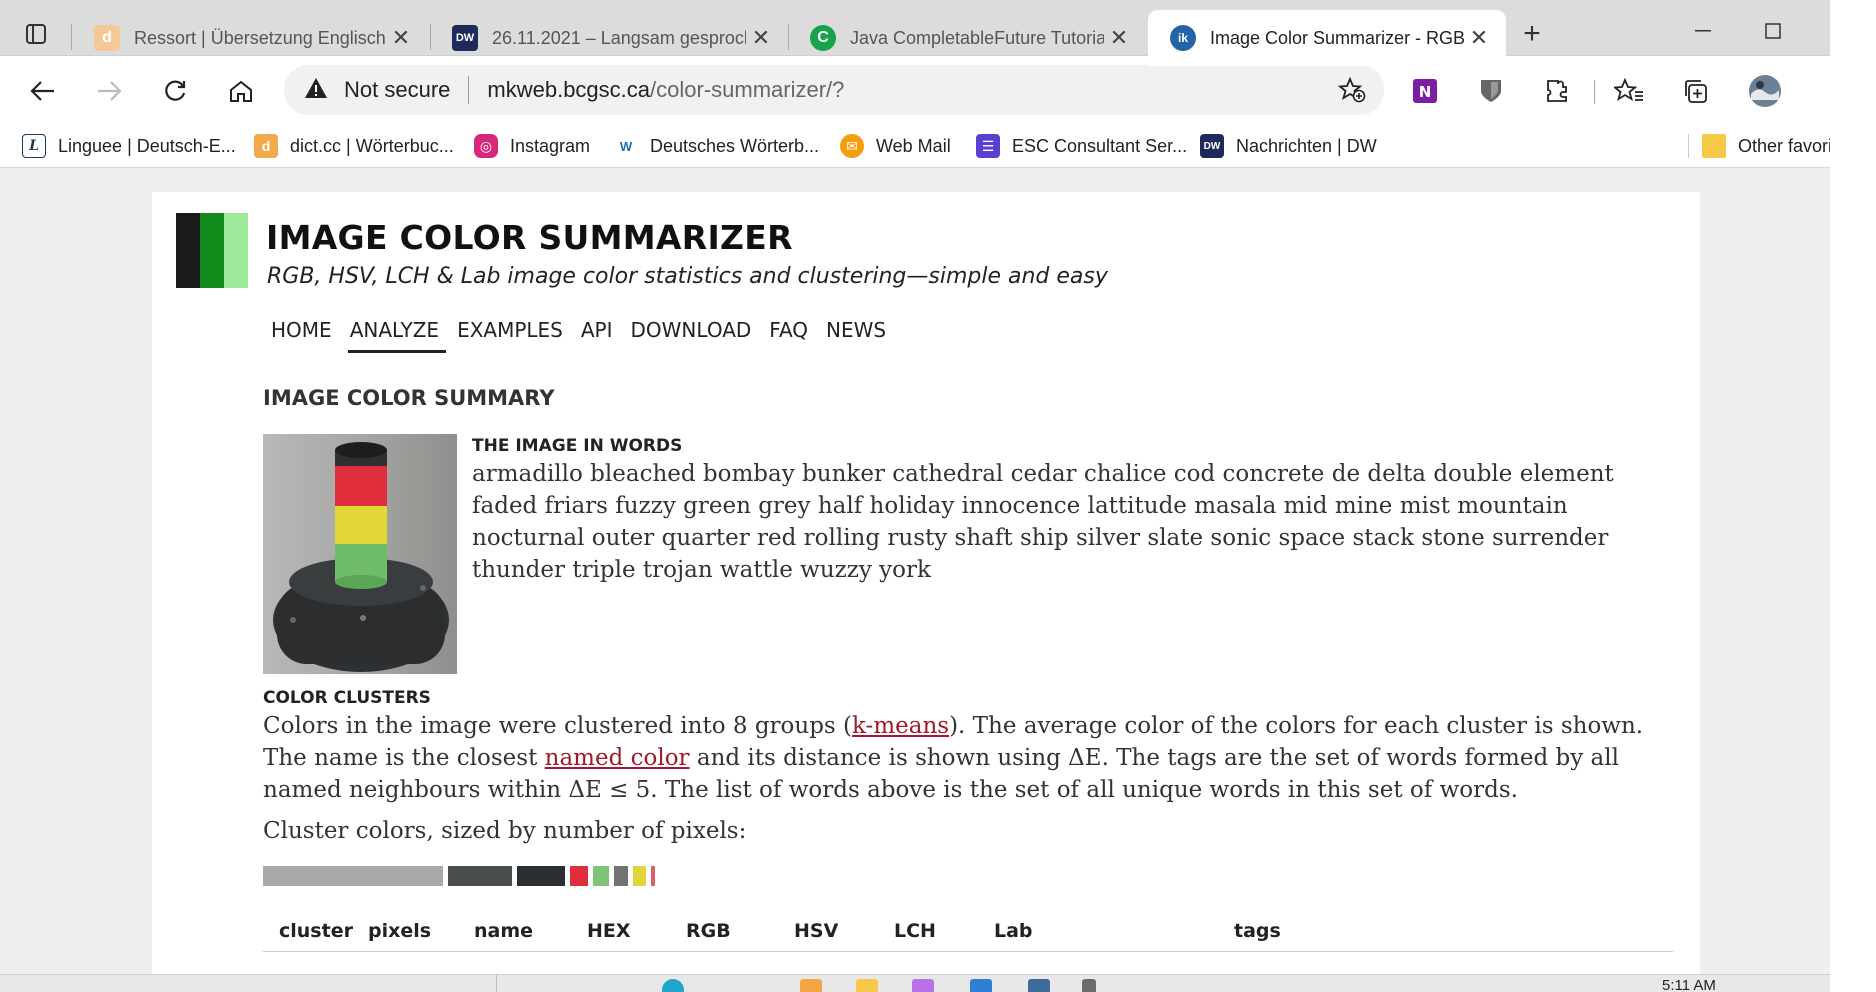  What do you see at coordinates (619, 37) in the screenshot?
I see `tab-title: 26.11.2021 – Langsam gesproche` at bounding box center [619, 37].